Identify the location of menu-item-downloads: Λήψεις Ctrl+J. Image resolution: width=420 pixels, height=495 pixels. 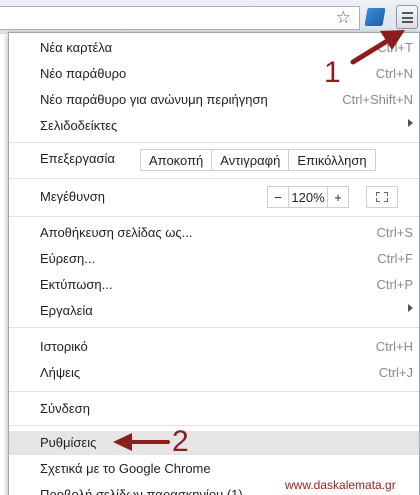
(214, 373).